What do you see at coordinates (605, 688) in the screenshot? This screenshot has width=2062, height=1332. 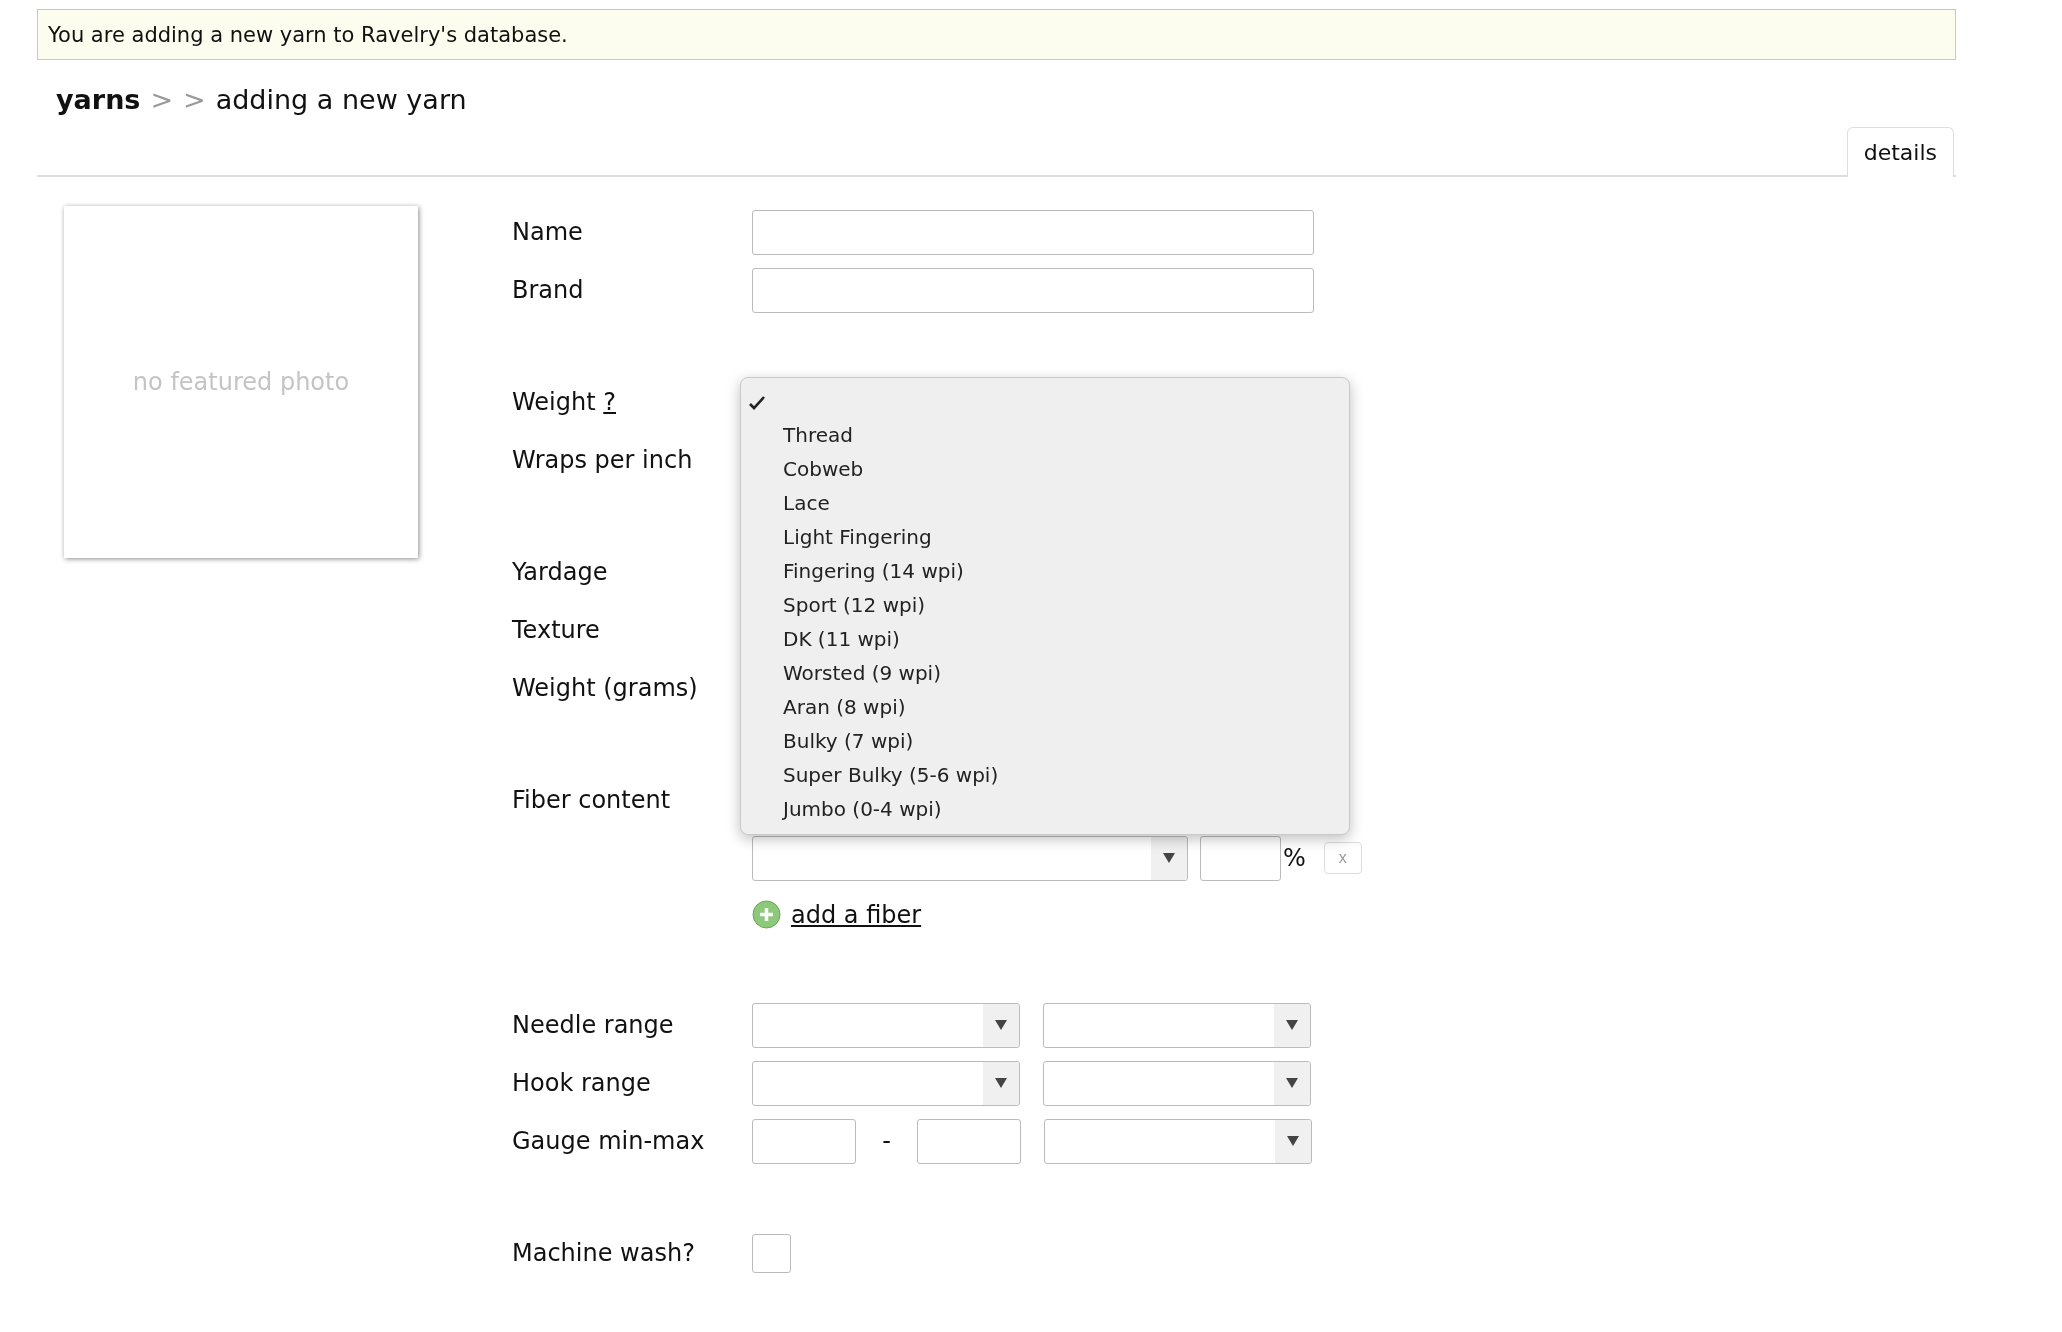 I see `field-label: Weight (grams)` at bounding box center [605, 688].